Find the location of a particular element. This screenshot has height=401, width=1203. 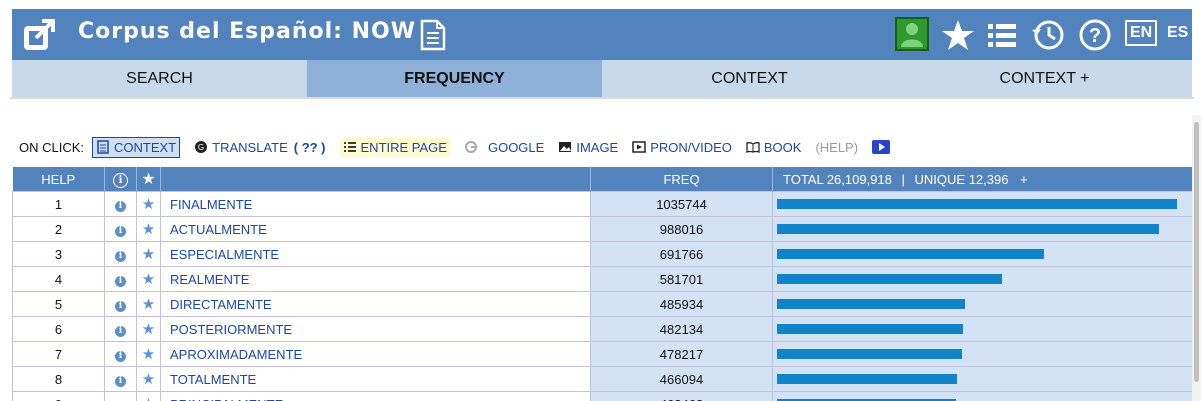

word-link: FINALMENTE is located at coordinates (375, 204).